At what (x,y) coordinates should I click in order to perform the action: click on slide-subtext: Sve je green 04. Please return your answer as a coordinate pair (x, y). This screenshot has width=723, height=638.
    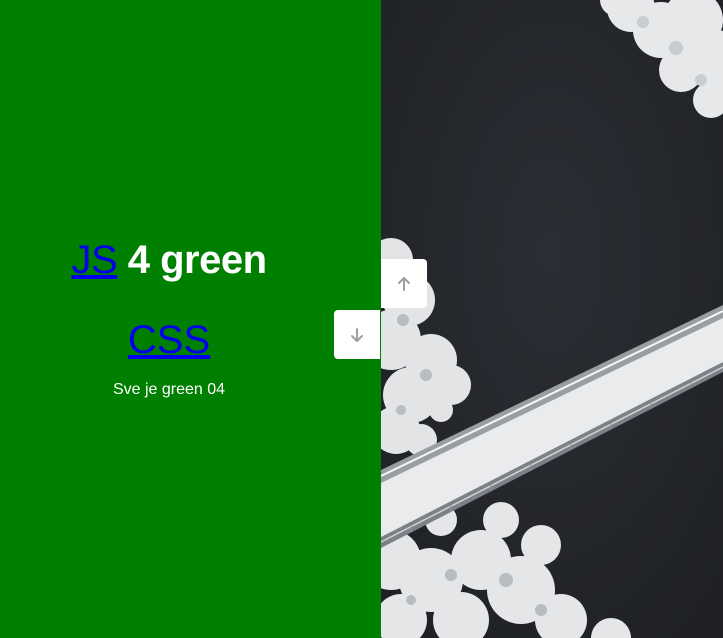
    Looking at the image, I should click on (169, 389).